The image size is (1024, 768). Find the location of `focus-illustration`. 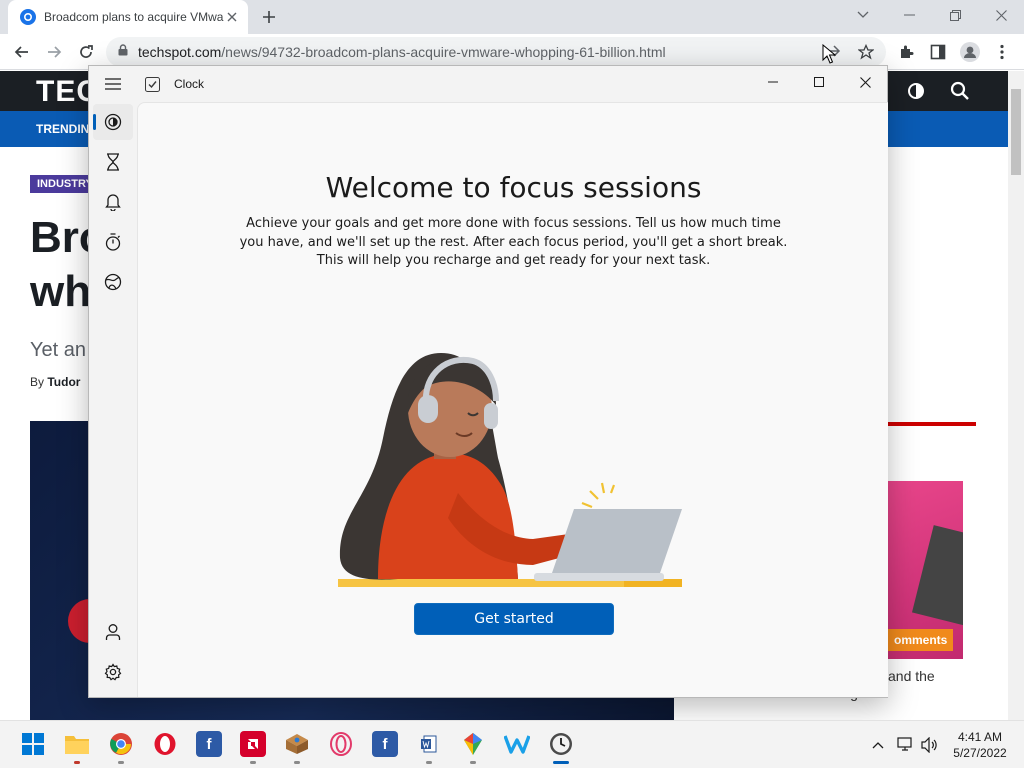

focus-illustration is located at coordinates (510, 470).